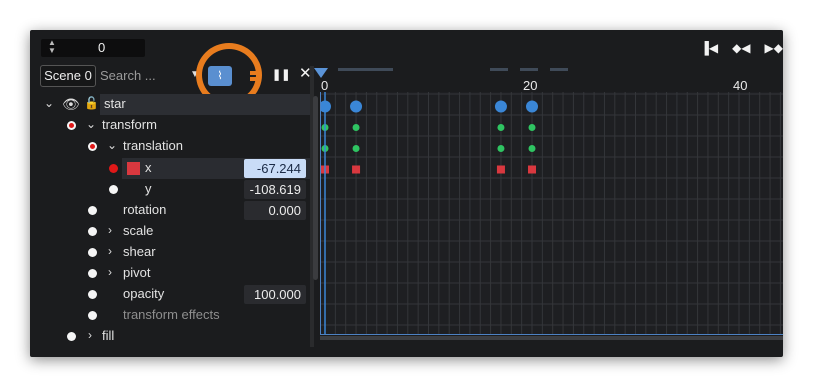 The image size is (813, 387). I want to click on tree-item-label: translation, so click(153, 145).